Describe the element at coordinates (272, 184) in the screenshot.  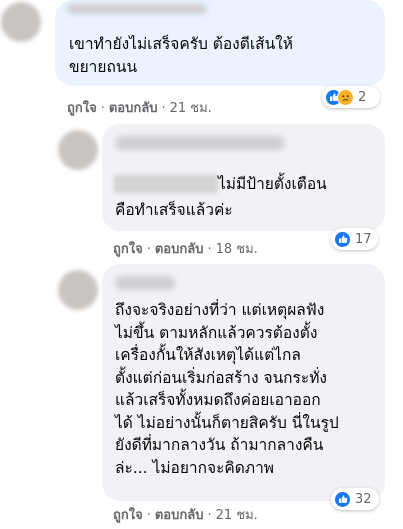
I see `comment-text: ไม่มีป้ายตั้งเตือน` at that location.